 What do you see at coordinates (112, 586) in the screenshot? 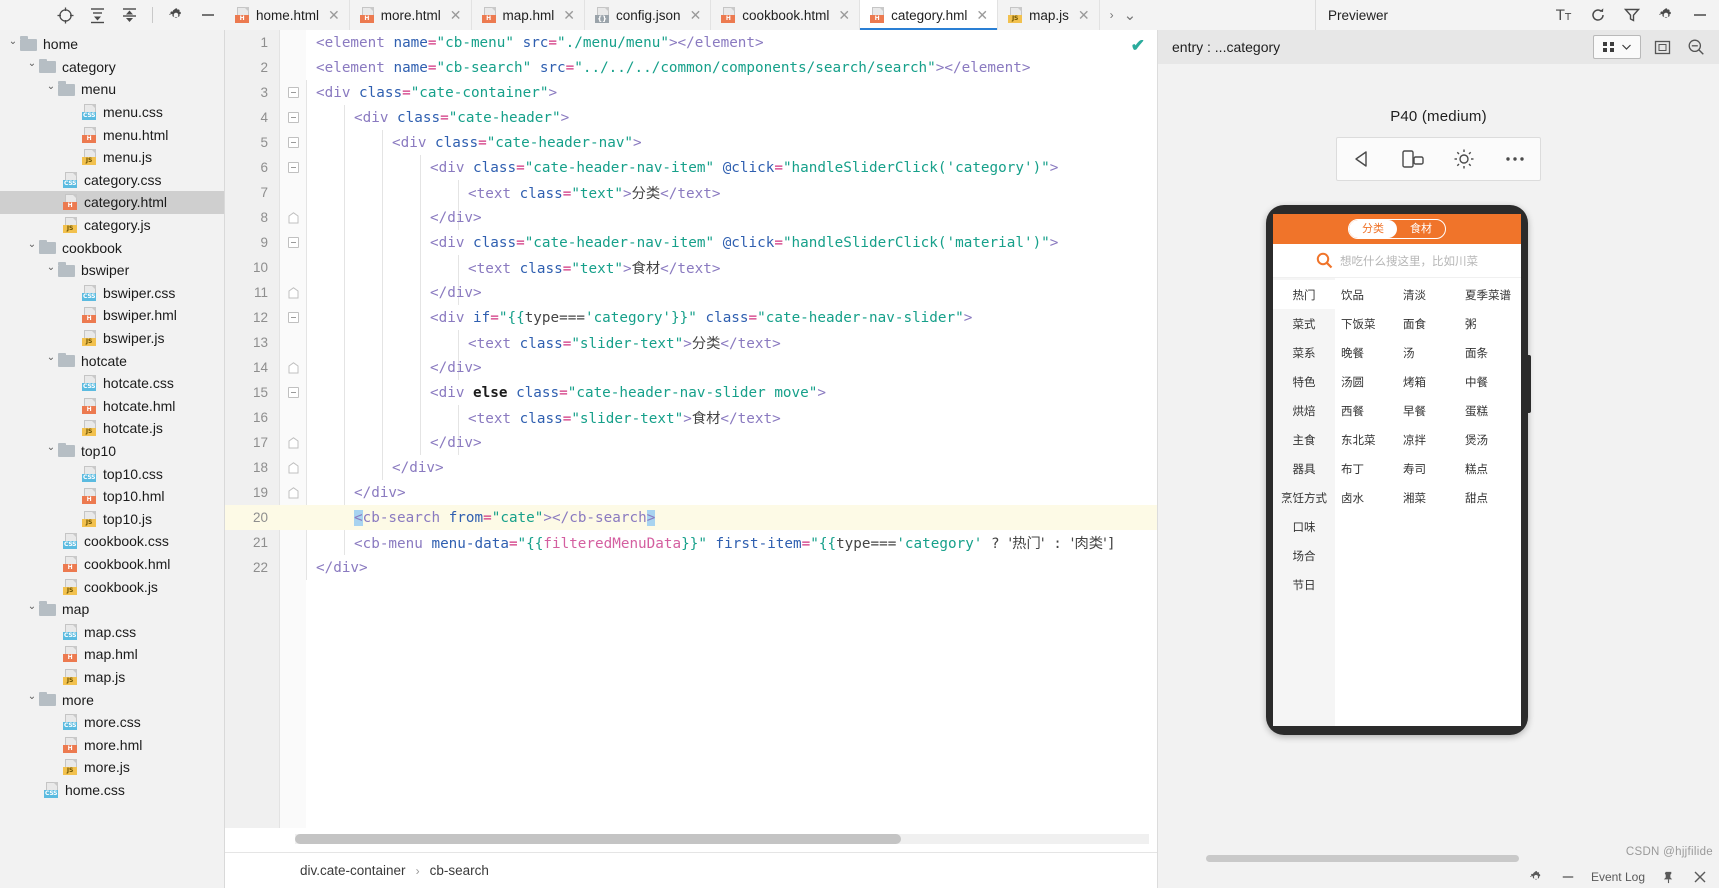
I see `tree-file-cookbook-js: JS cookbook.js` at bounding box center [112, 586].